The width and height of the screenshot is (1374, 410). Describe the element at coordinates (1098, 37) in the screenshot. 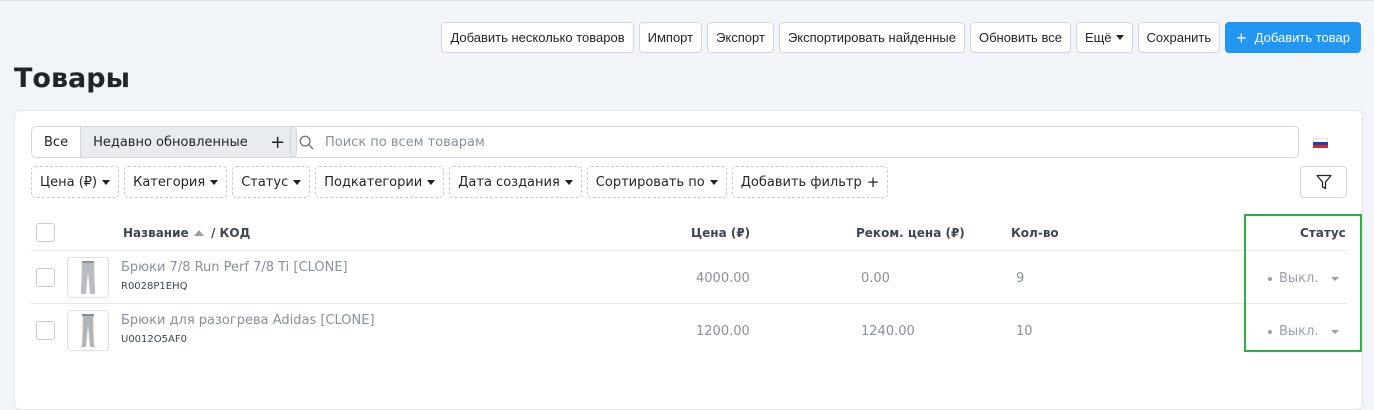

I see `more-label: Ещё` at that location.